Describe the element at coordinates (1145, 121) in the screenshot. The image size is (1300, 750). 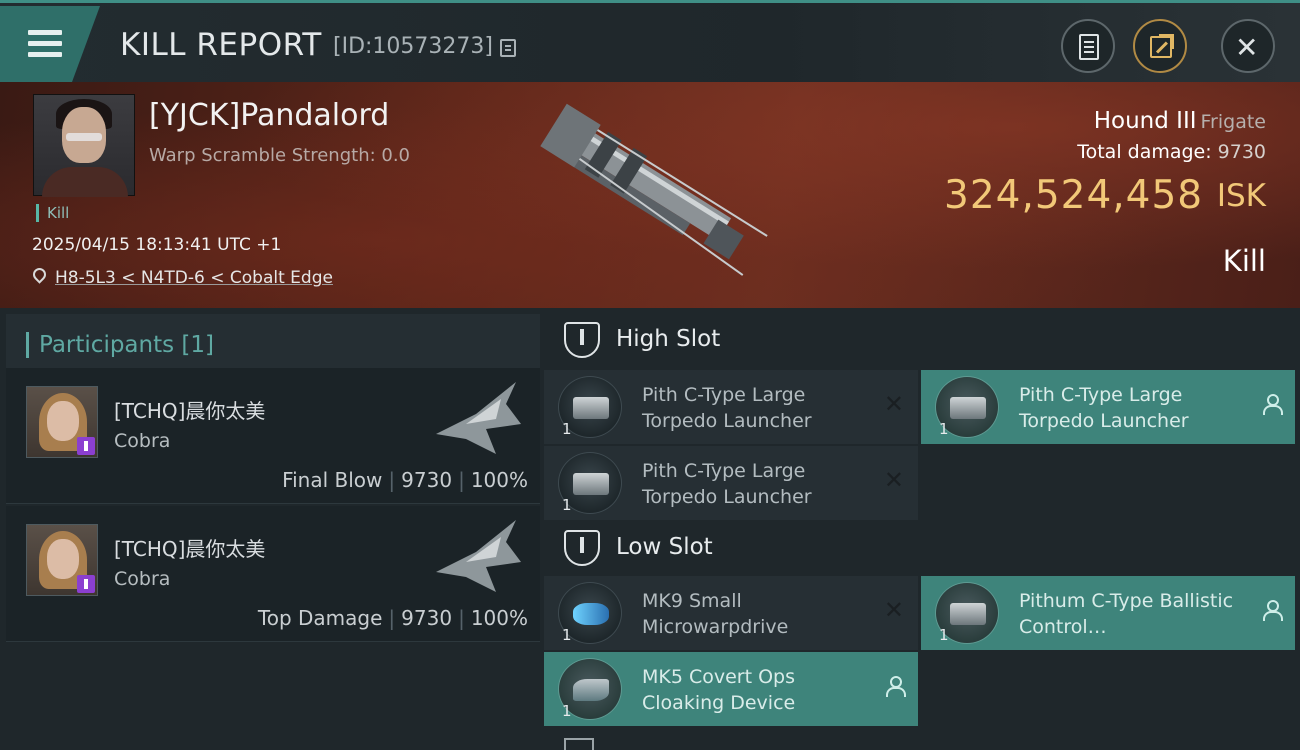
I see `ship-type: Hound III` at that location.